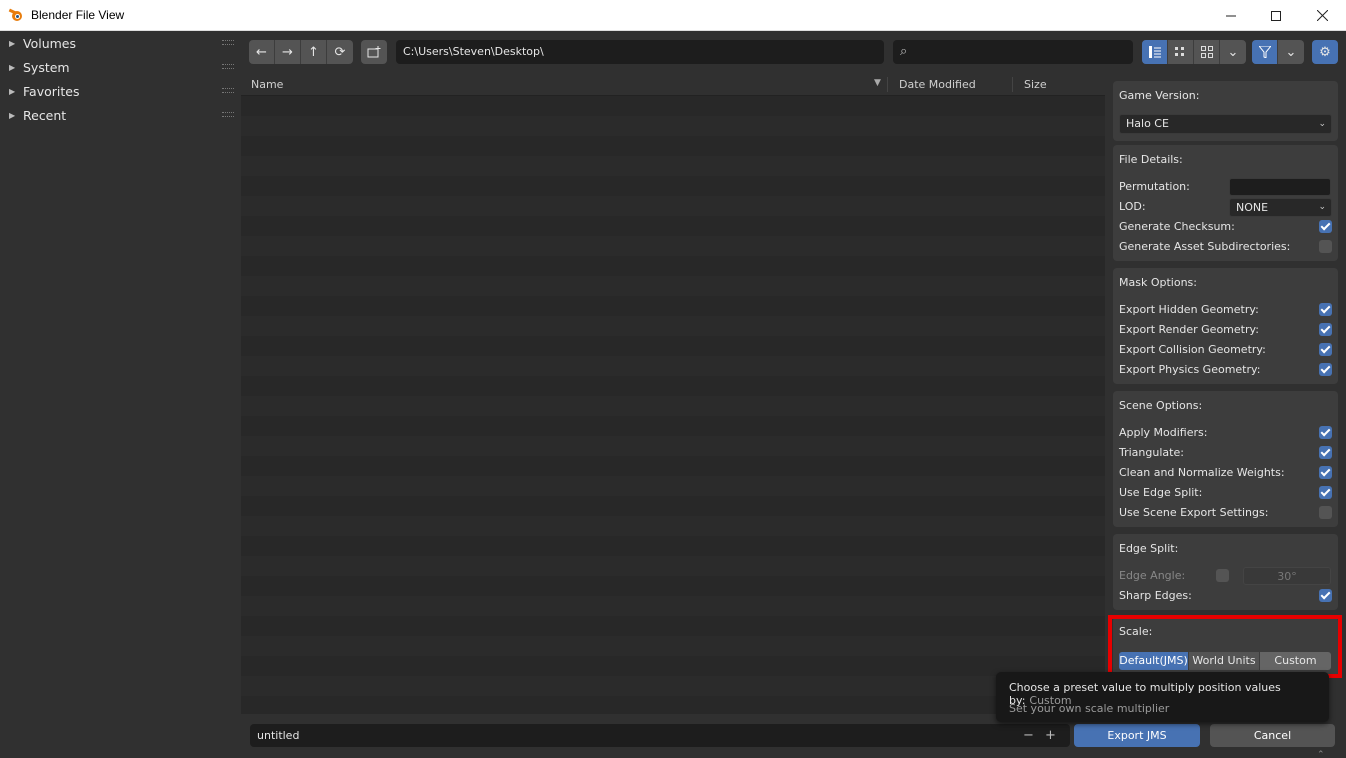  I want to click on tooltip-line-2: Set your own scale multiplier, so click(1089, 708).